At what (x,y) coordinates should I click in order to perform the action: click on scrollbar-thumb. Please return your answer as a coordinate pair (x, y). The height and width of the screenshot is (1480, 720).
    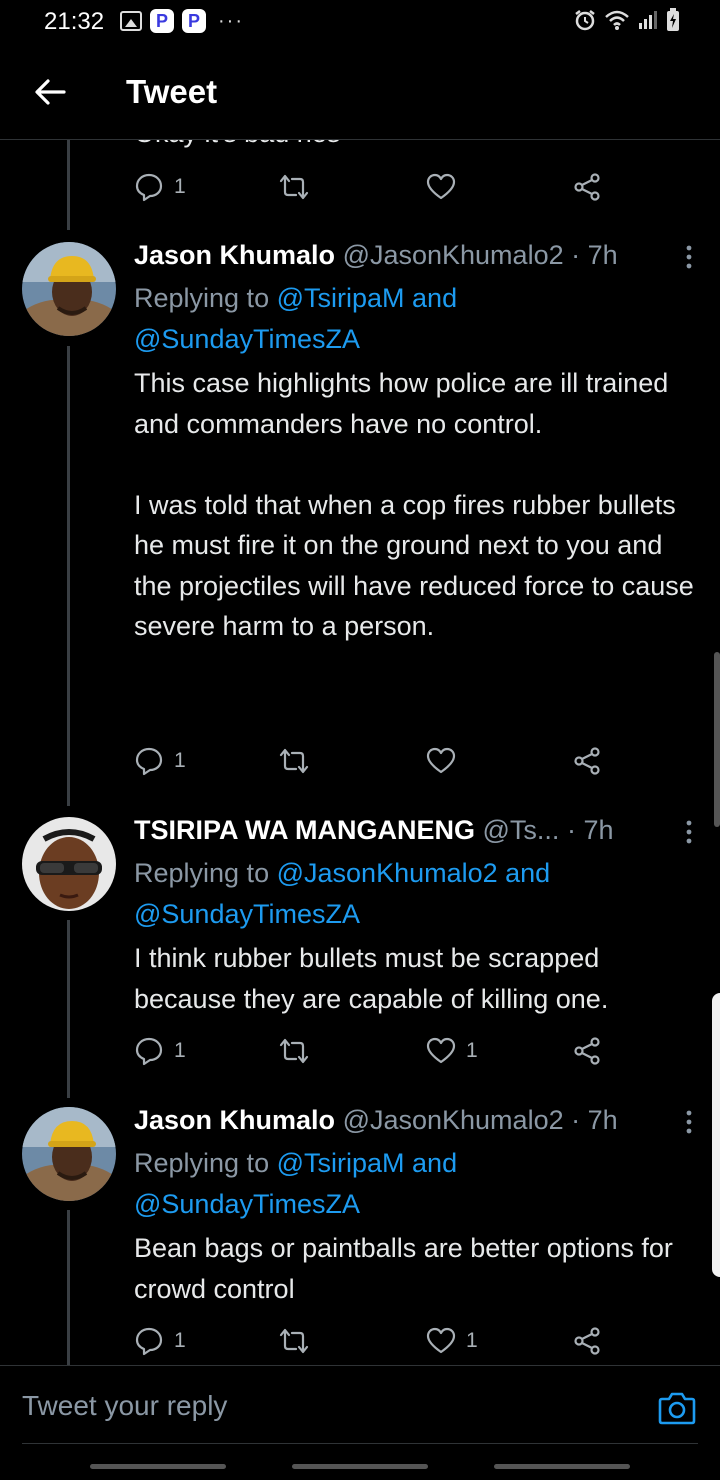
    Looking at the image, I should click on (717, 739).